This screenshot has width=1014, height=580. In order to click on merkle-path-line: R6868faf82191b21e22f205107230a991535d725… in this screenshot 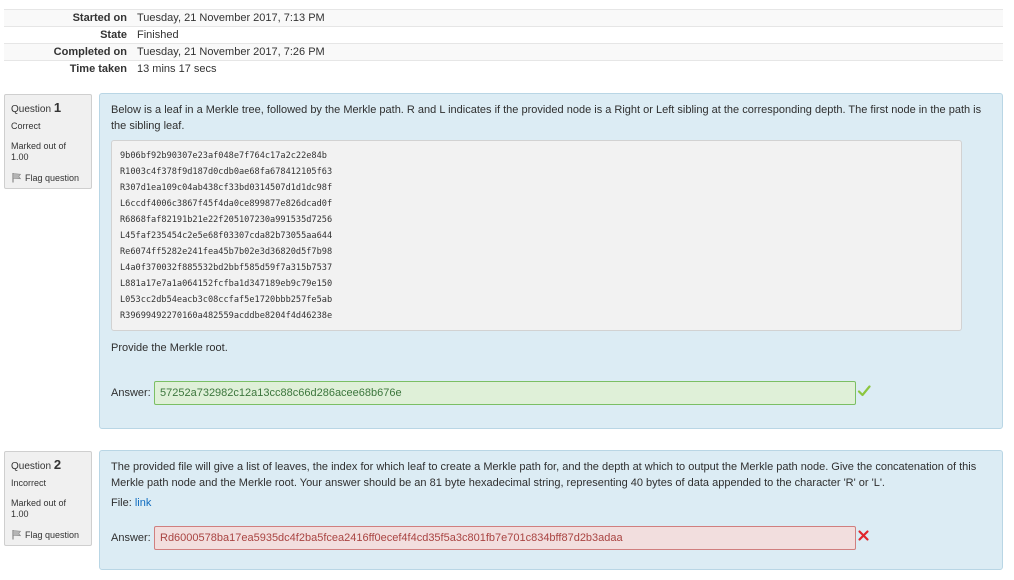, I will do `click(226, 220)`.